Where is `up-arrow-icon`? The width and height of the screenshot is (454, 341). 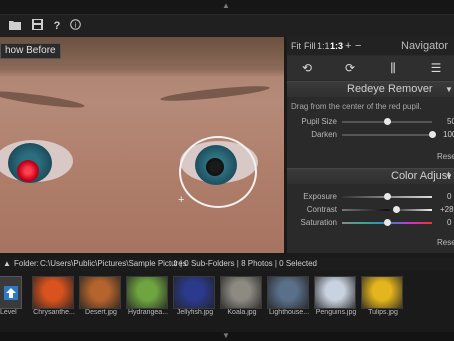
up-arrow-icon is located at coordinates (11, 293).